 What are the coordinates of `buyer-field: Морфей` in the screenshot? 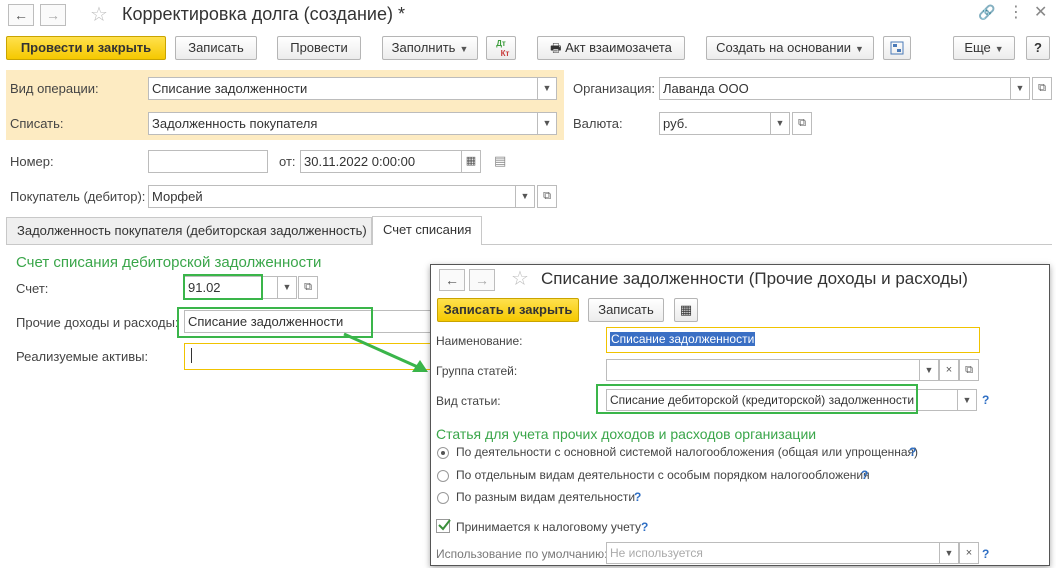 It's located at (332, 196).